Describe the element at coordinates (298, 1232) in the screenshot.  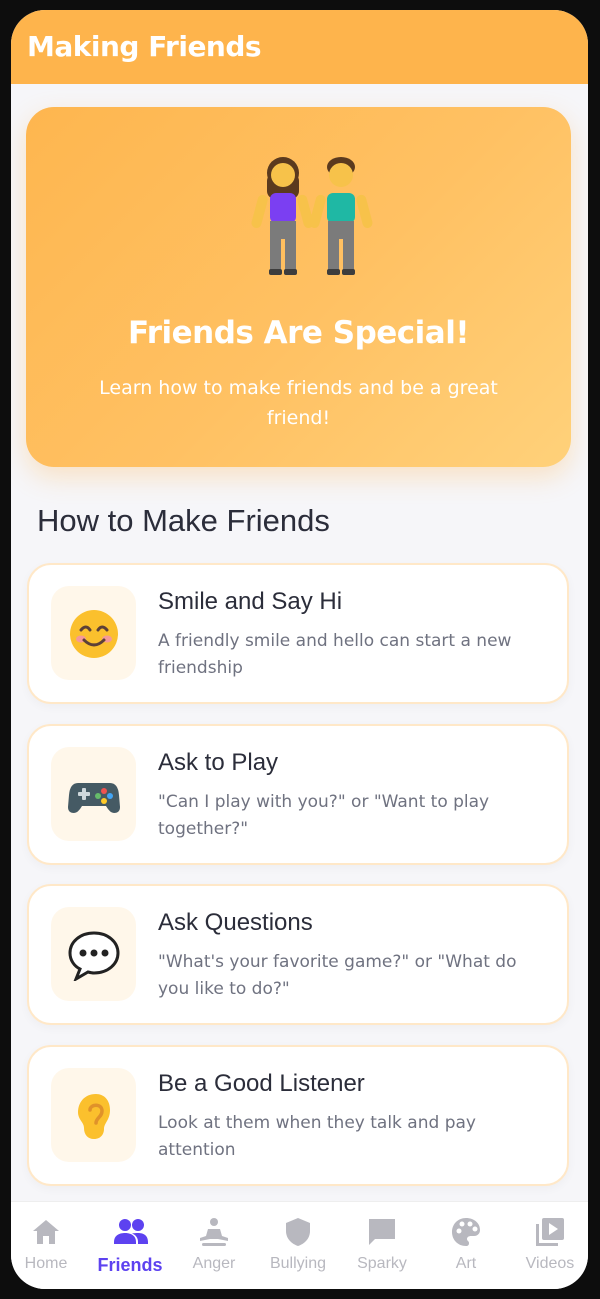
I see `shield-icon` at that location.